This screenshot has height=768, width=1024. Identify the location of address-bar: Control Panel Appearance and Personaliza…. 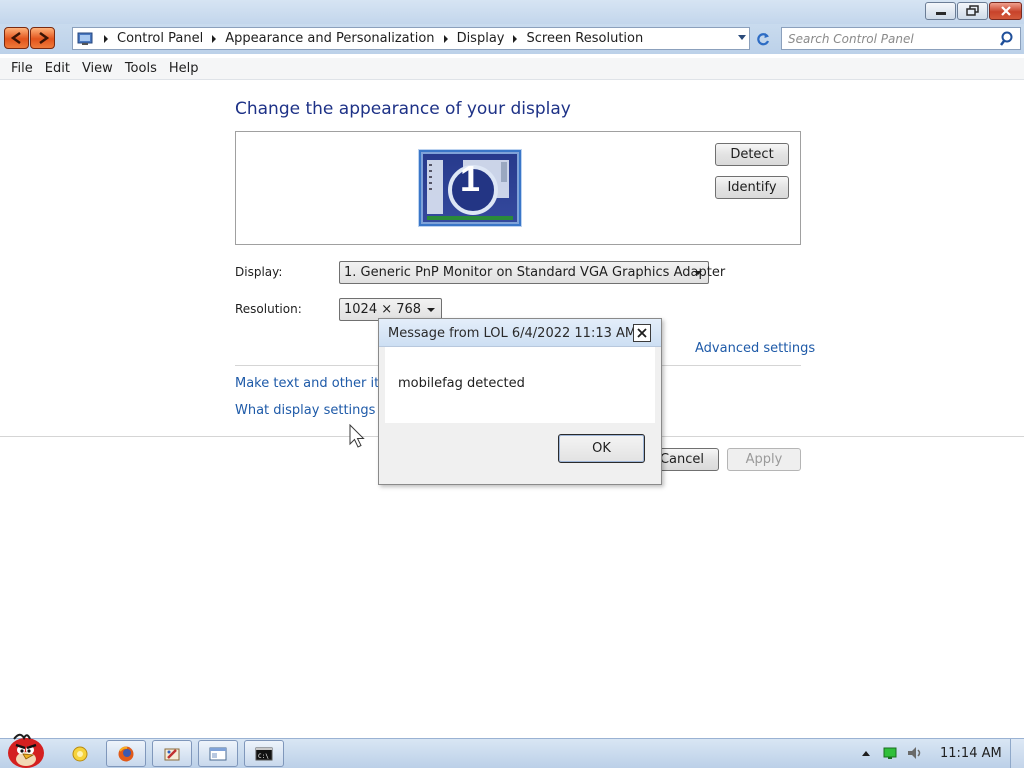
(411, 38).